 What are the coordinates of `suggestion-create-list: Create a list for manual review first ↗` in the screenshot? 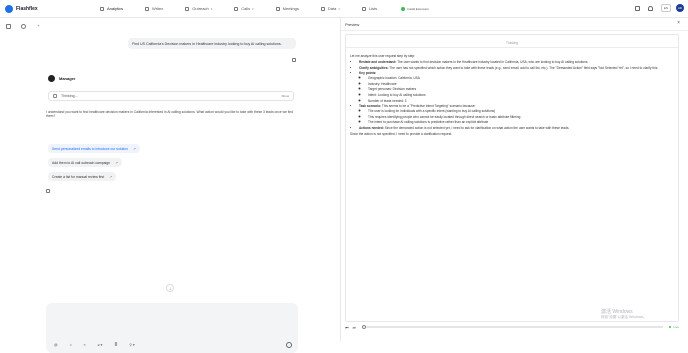 It's located at (82, 176).